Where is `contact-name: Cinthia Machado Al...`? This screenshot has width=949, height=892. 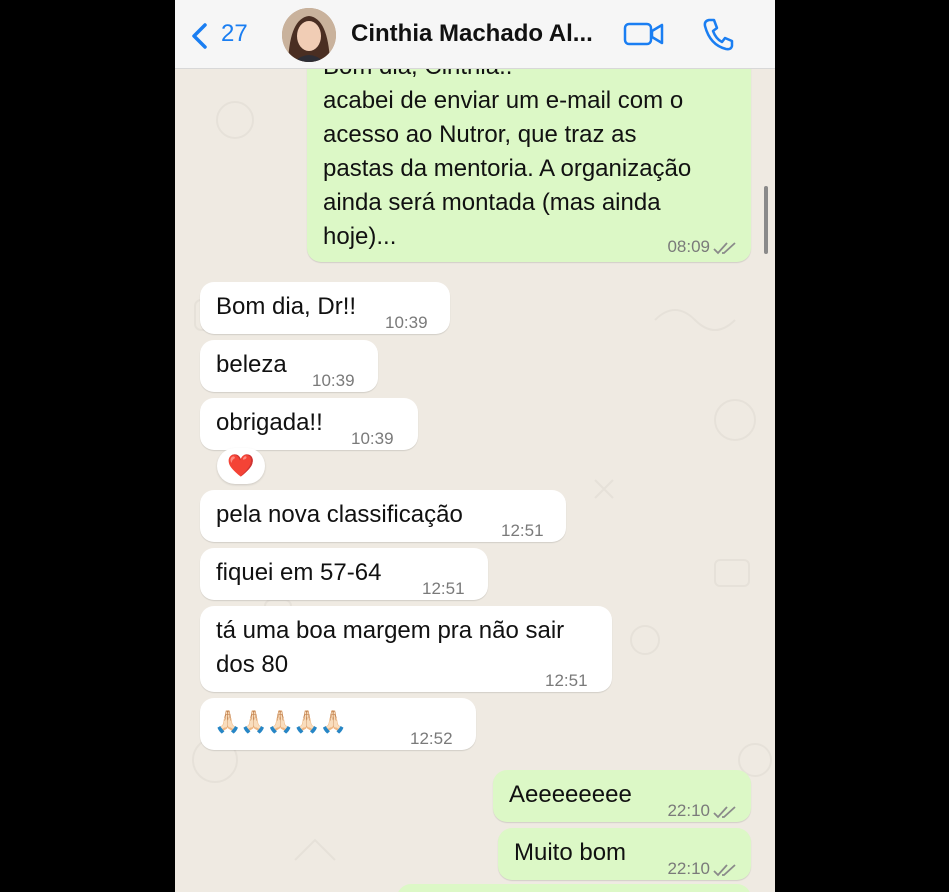
contact-name: Cinthia Machado Al... is located at coordinates (476, 34).